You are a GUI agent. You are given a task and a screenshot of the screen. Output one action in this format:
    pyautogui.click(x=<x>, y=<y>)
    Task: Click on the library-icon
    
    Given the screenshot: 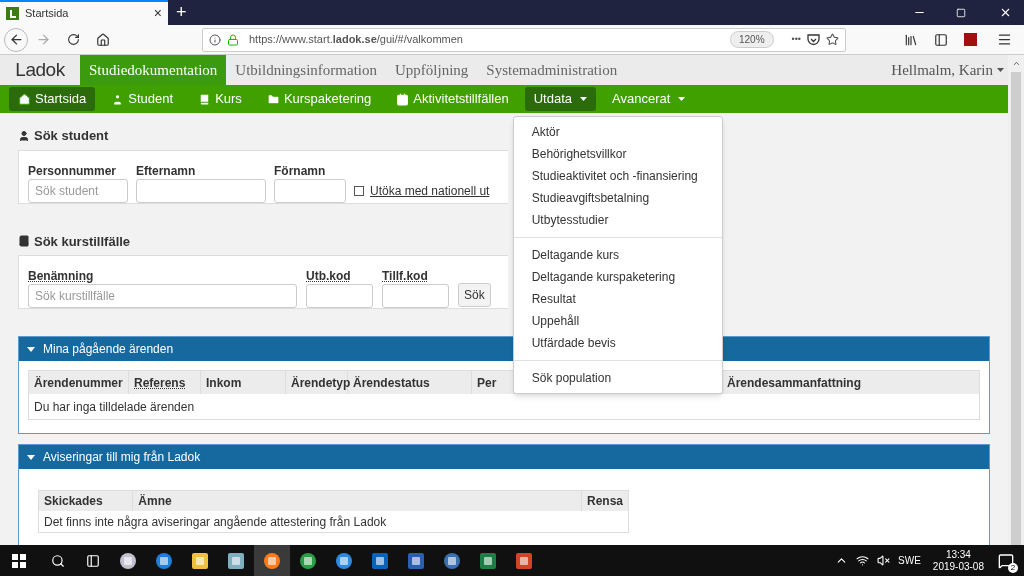 What is the action you would take?
    pyautogui.click(x=911, y=39)
    